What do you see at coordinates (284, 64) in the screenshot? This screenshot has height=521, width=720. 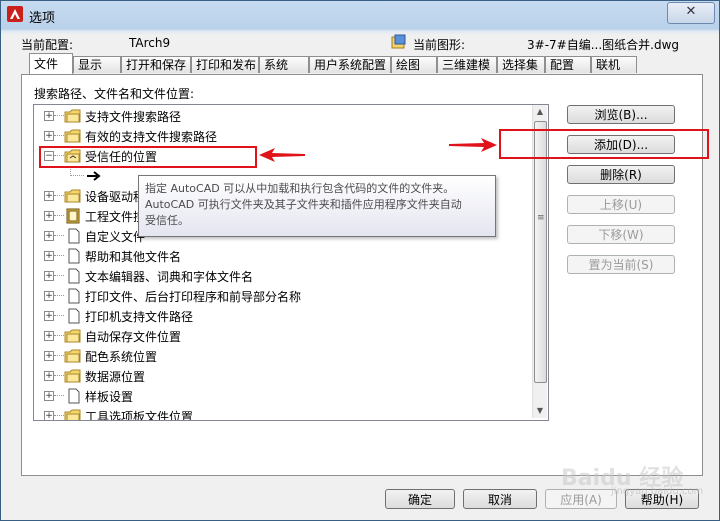 I see `tab-system: 系统` at bounding box center [284, 64].